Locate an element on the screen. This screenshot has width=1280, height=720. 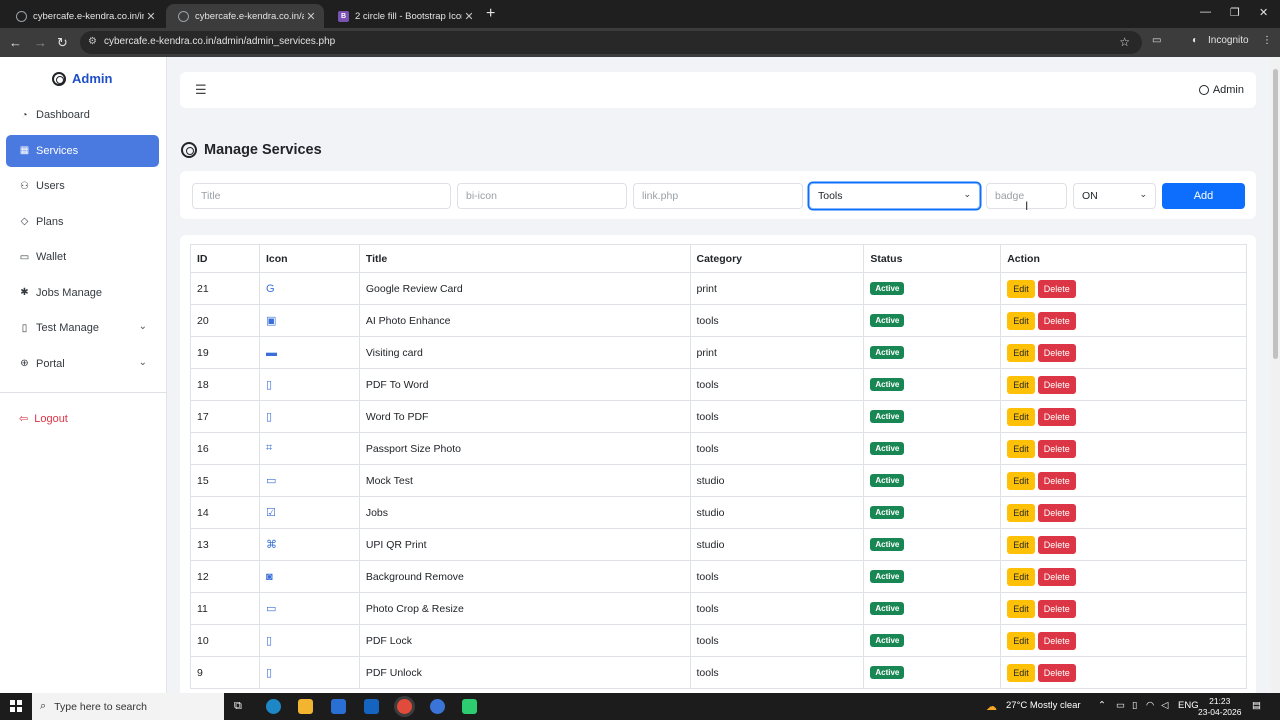
book-icon: ▯ is located at coordinates (24, 328).